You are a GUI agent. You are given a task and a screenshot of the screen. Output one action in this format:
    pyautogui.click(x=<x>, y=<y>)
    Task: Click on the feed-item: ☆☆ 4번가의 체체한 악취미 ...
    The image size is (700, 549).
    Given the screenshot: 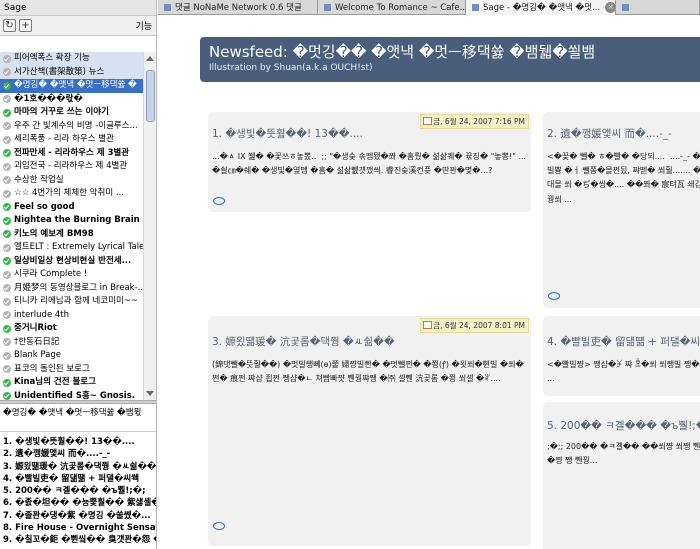 What is the action you would take?
    pyautogui.click(x=71, y=194)
    